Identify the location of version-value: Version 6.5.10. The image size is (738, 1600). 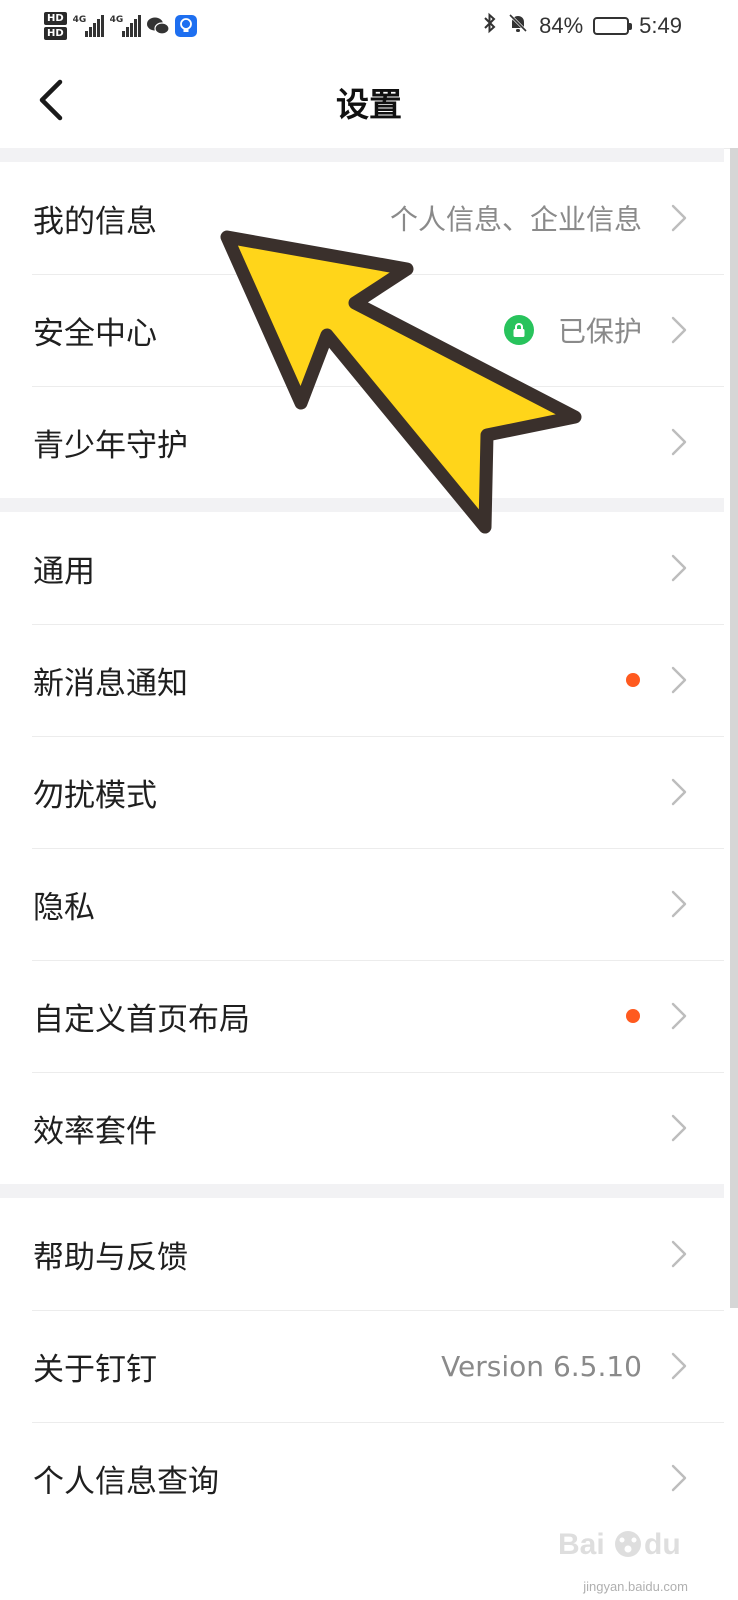
(541, 1366).